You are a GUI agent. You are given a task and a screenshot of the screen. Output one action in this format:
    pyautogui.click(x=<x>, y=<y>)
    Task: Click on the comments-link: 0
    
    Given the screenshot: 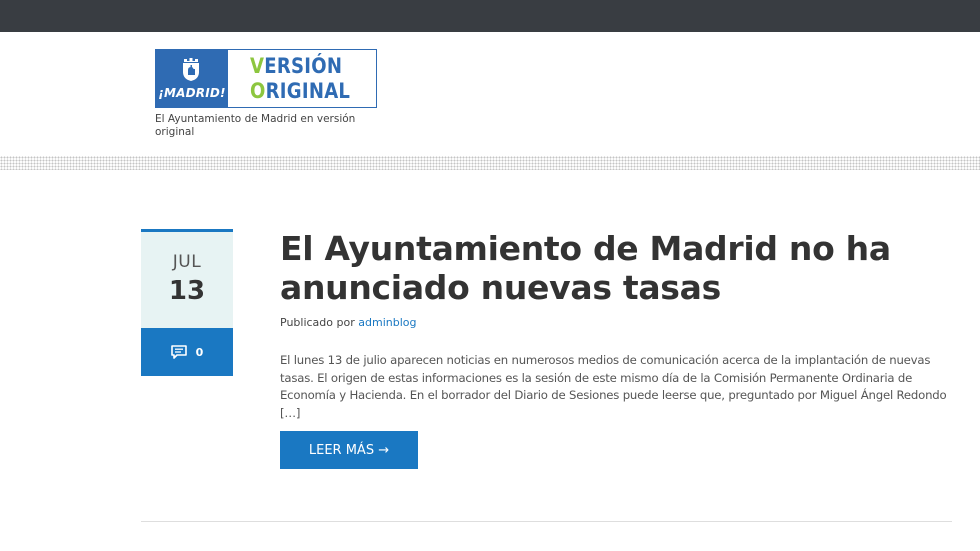 What is the action you would take?
    pyautogui.click(x=187, y=352)
    